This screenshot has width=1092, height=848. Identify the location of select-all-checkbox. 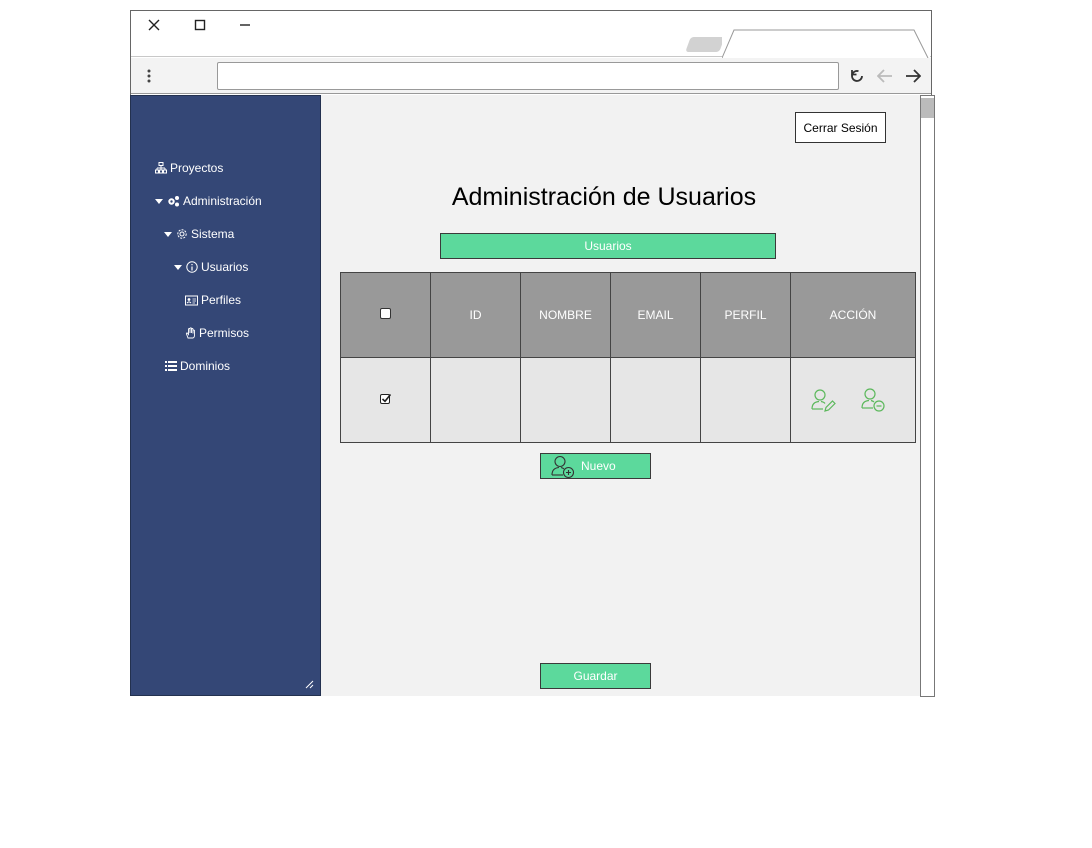
(385, 313).